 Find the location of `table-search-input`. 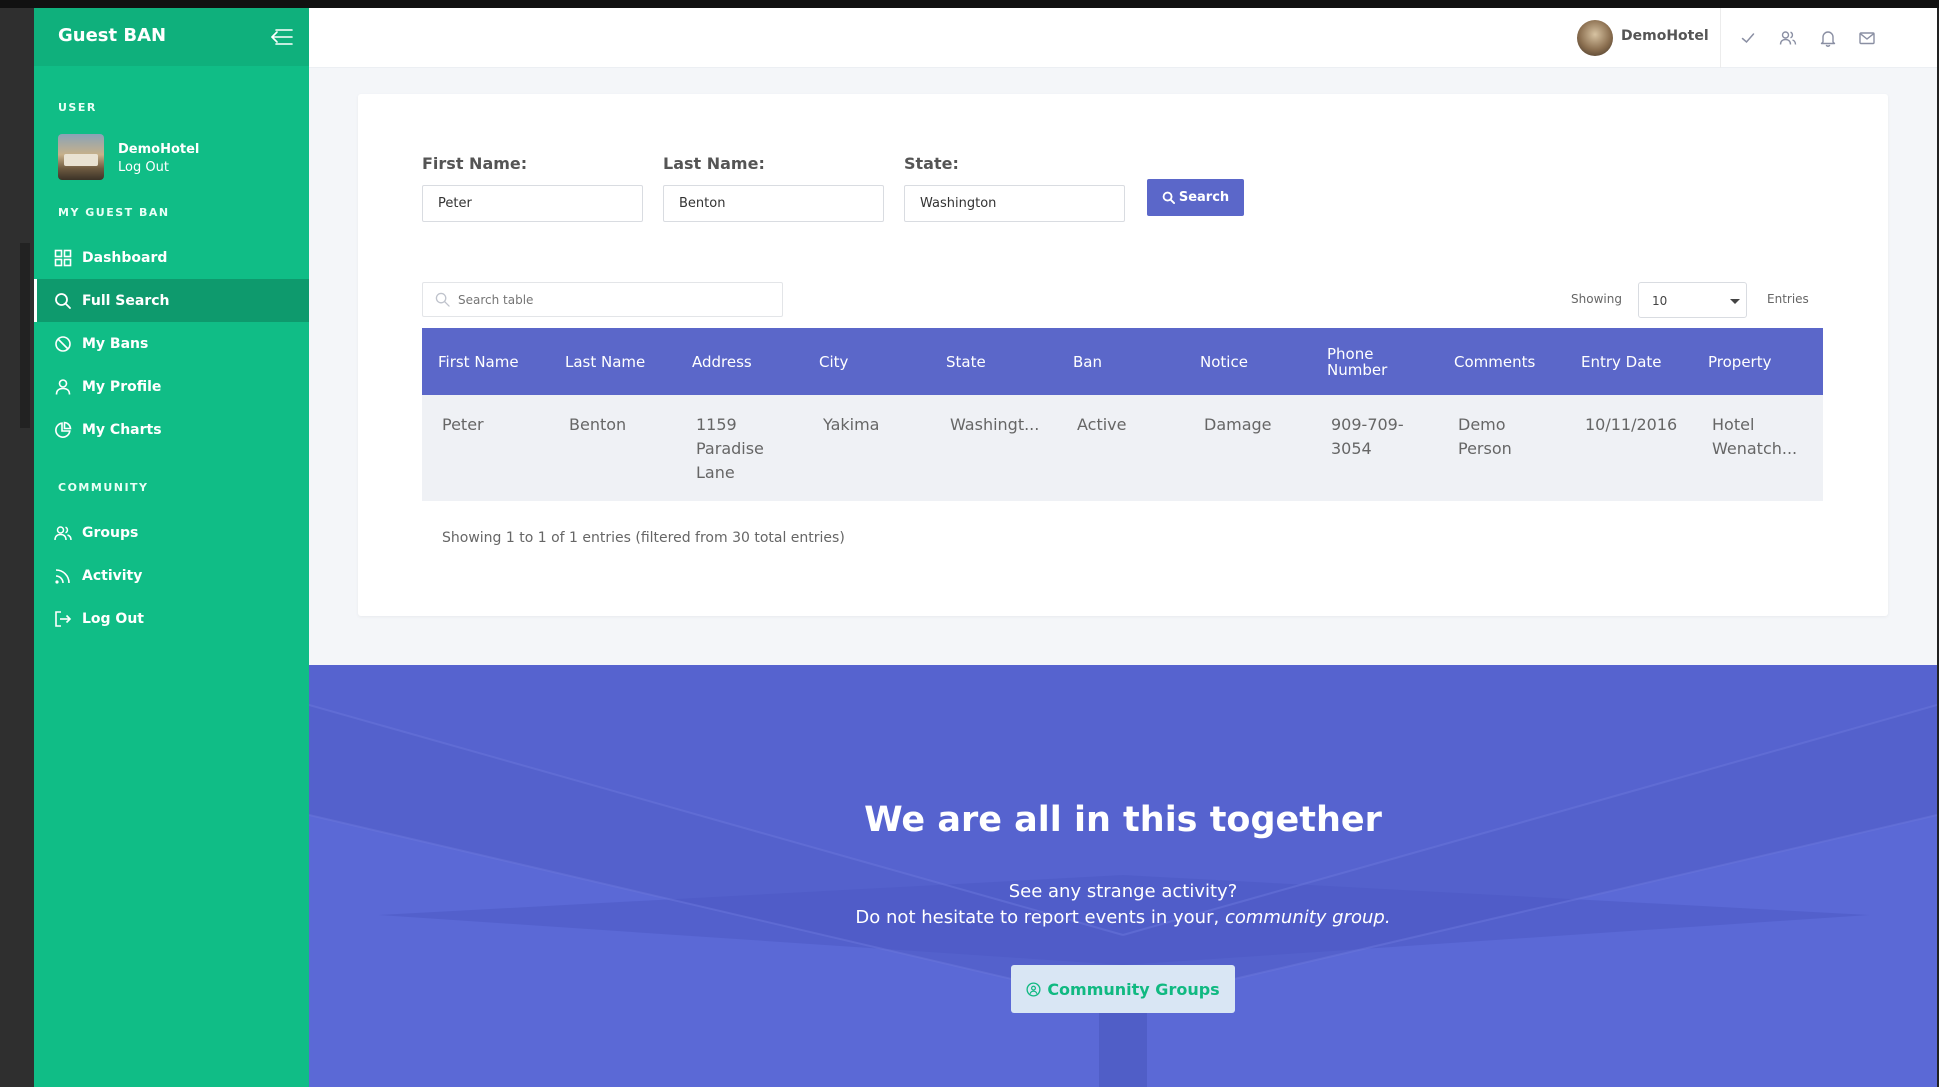

table-search-input is located at coordinates (608, 300).